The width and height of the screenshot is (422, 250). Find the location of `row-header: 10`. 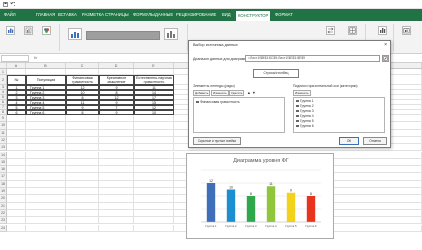

row-header: 10 is located at coordinates (3, 126).